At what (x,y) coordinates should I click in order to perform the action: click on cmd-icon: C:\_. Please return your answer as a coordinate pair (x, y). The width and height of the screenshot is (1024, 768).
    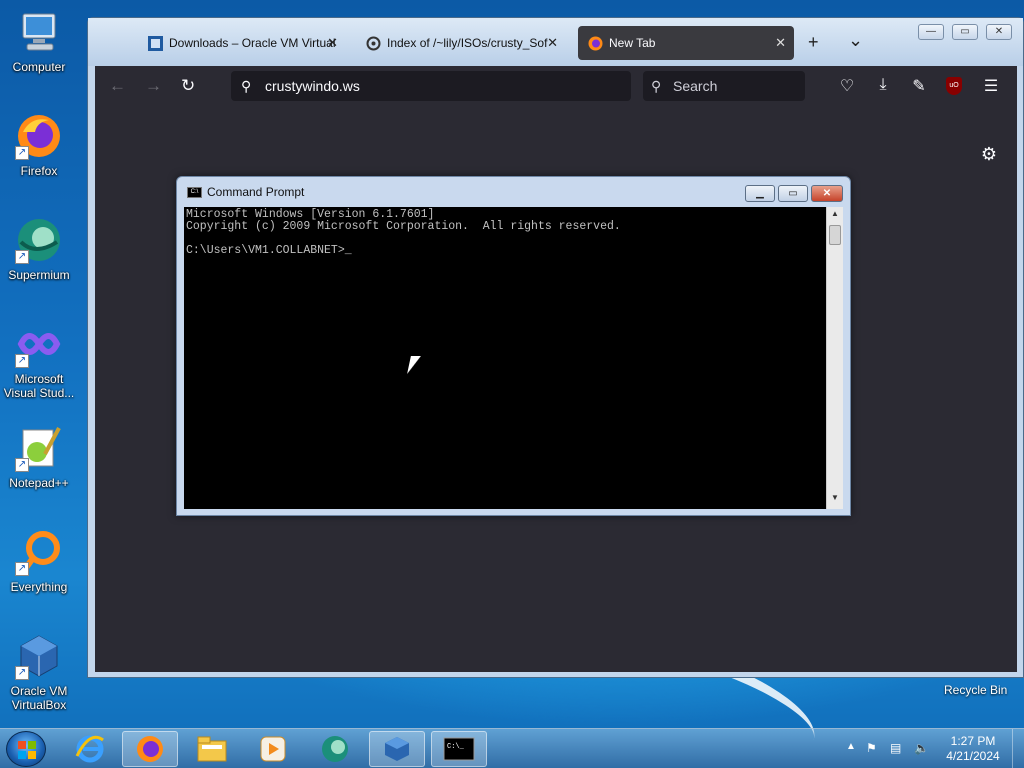
    Looking at the image, I should click on (459, 749).